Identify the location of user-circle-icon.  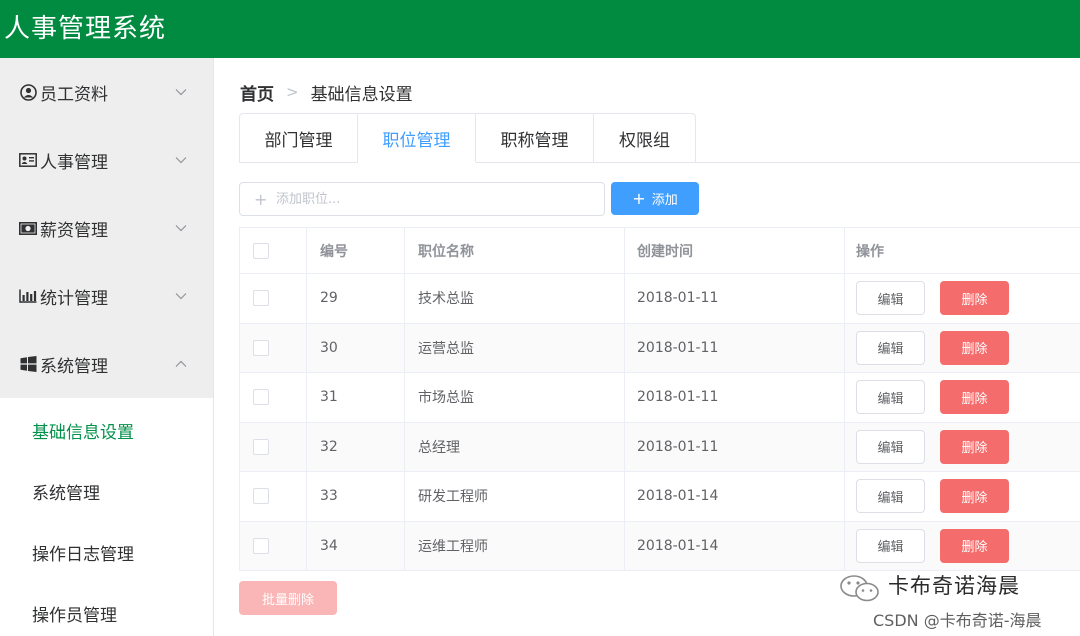
(28, 92).